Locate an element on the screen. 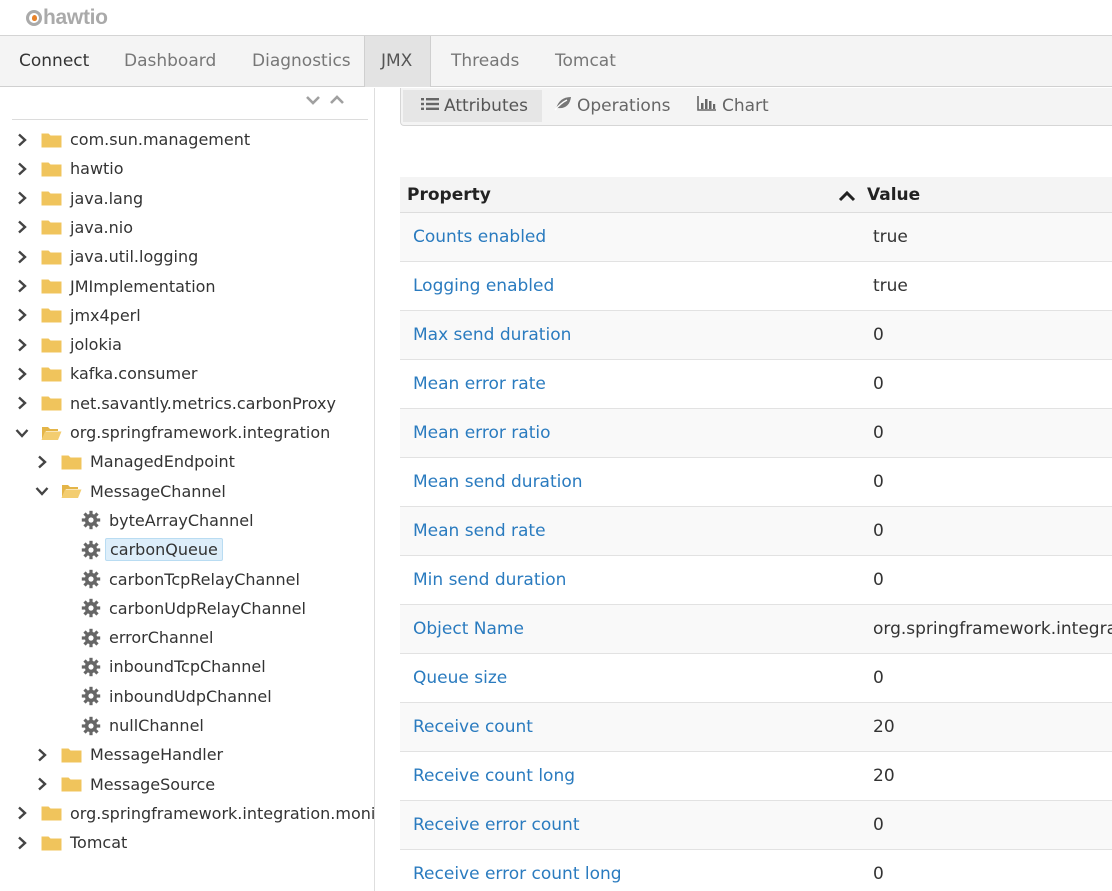 The height and width of the screenshot is (891, 1112). tree-node: java.lang is located at coordinates (81, 198).